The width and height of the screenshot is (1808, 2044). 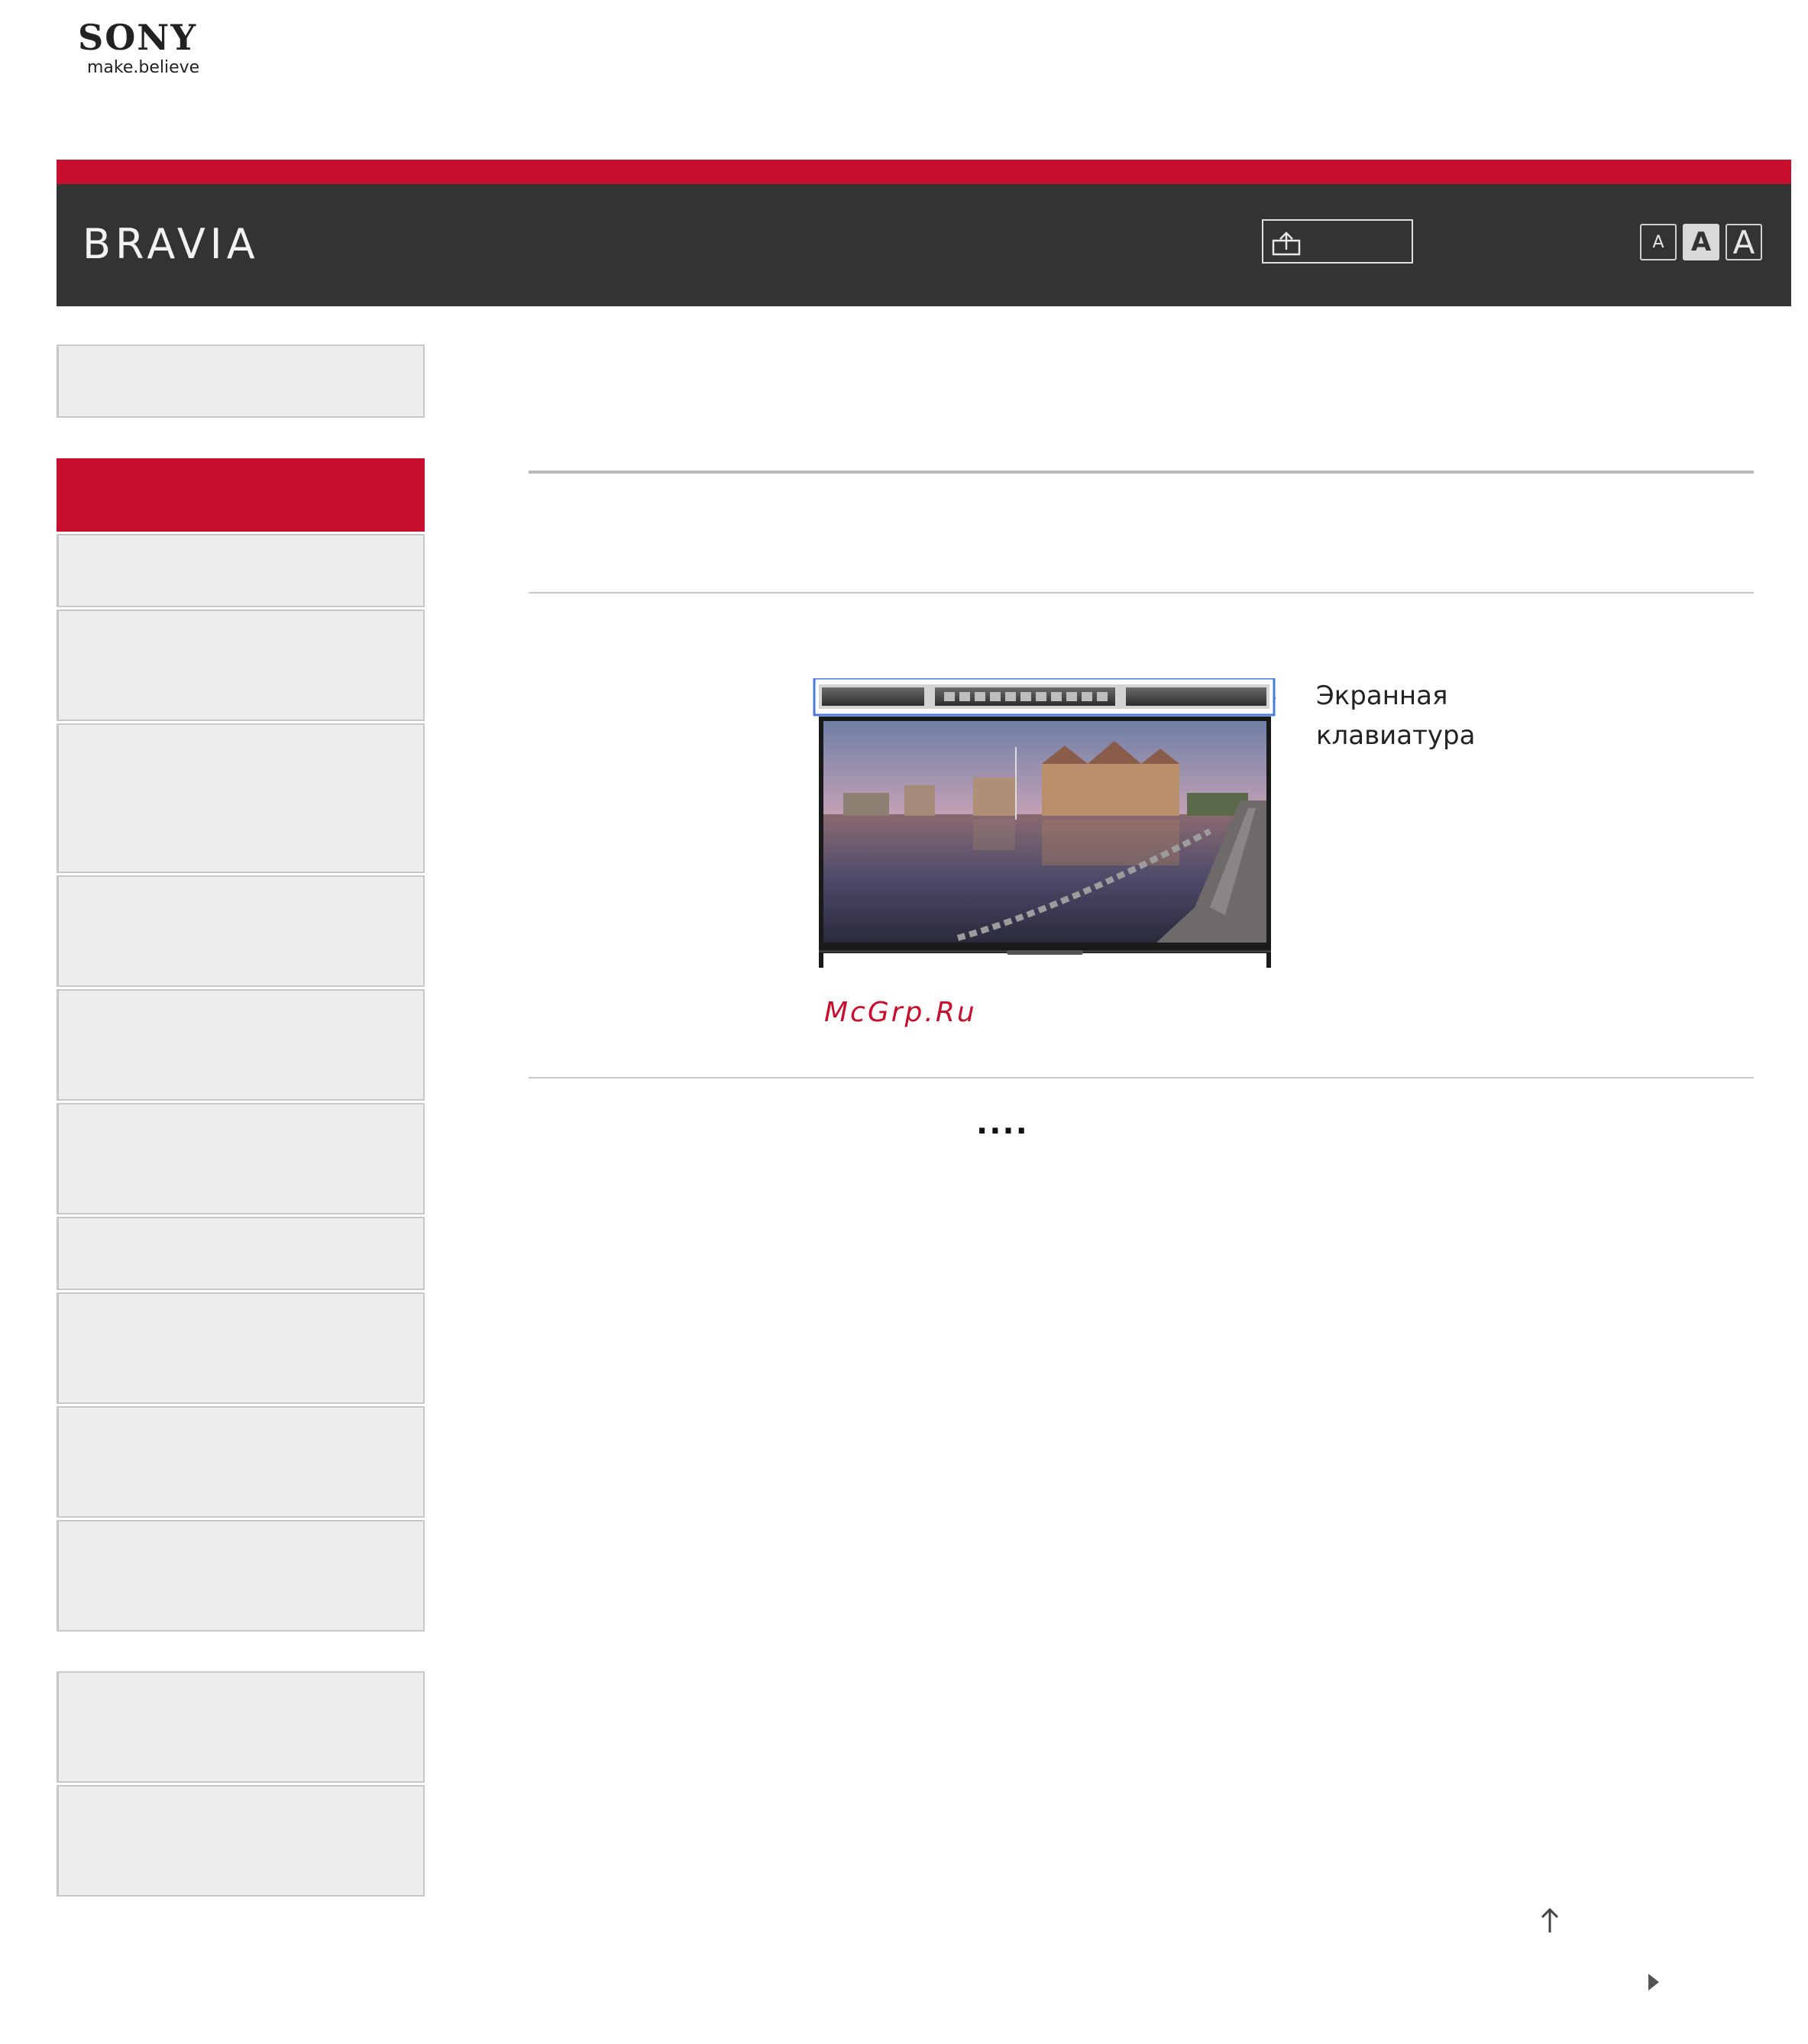 I want to click on callout-line-1: Экранная, so click(x=1382, y=696).